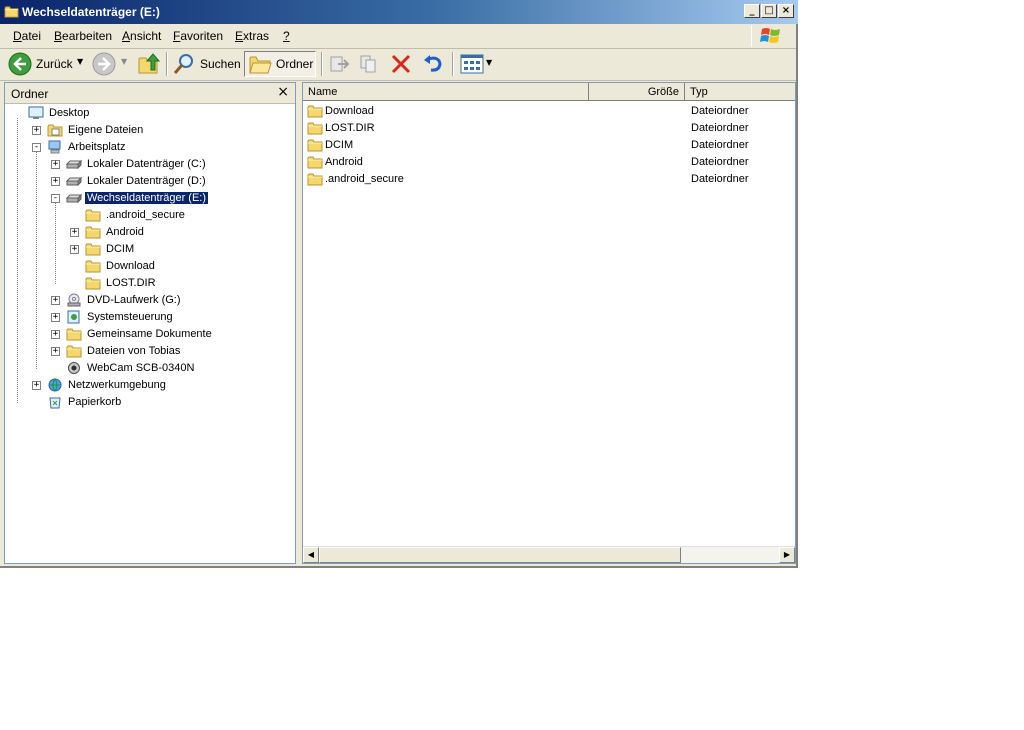  What do you see at coordinates (433, 64) in the screenshot?
I see `undo-button` at bounding box center [433, 64].